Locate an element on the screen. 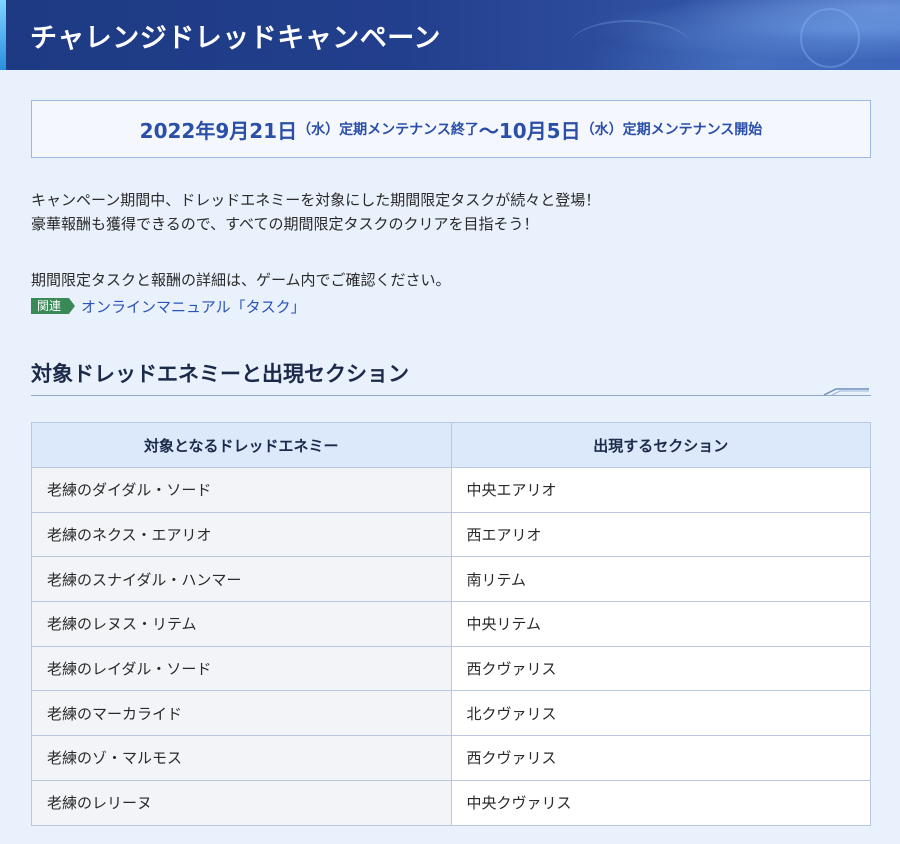 This screenshot has width=900, height=844. section-divider is located at coordinates (451, 395).